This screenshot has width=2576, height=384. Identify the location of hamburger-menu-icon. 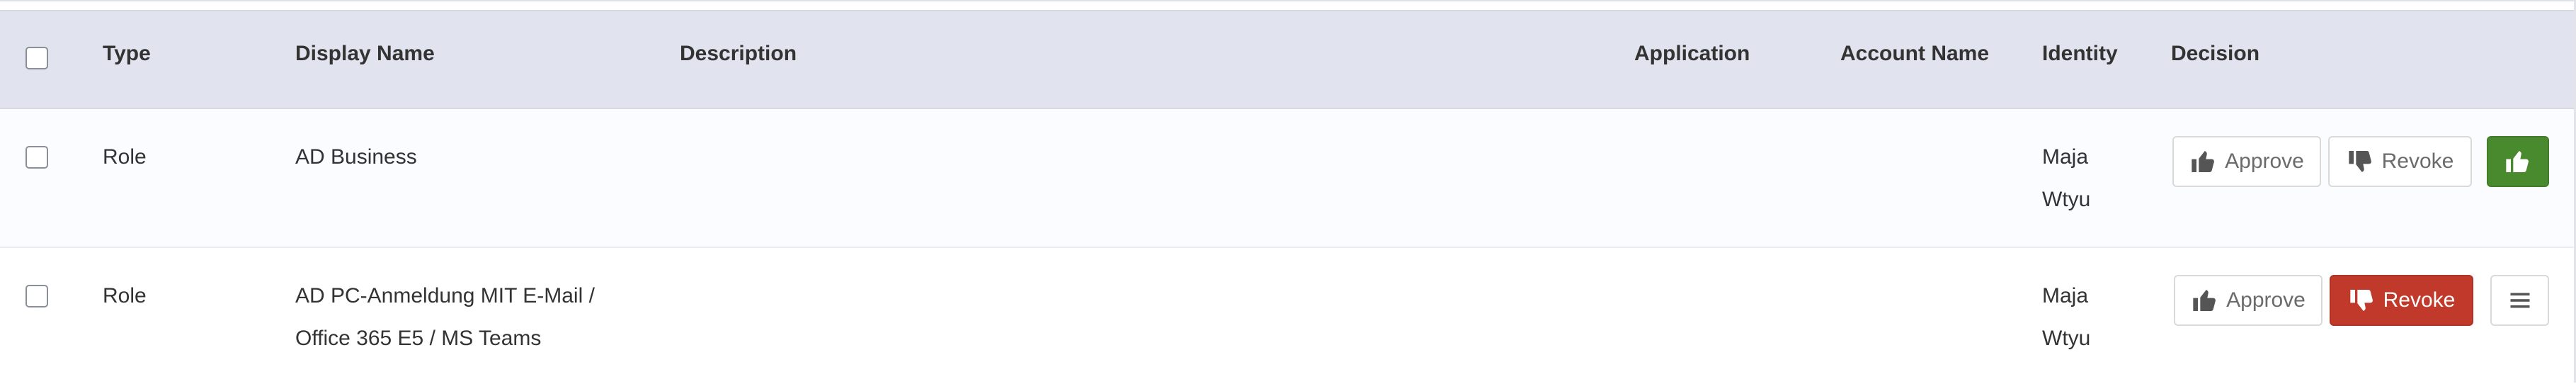
(2520, 300).